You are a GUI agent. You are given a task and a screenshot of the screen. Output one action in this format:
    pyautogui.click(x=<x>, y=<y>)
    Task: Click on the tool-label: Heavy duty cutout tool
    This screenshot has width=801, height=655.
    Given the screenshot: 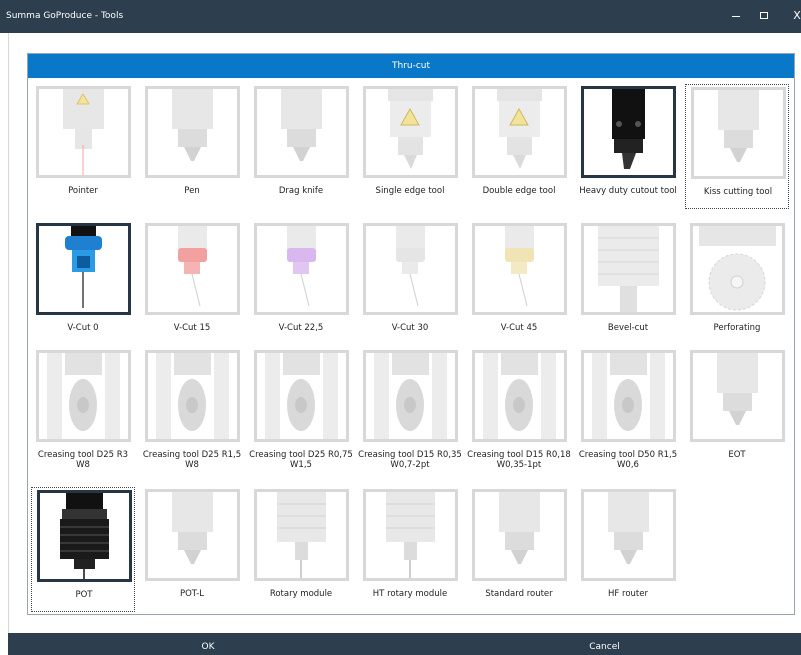 What is the action you would take?
    pyautogui.click(x=628, y=191)
    